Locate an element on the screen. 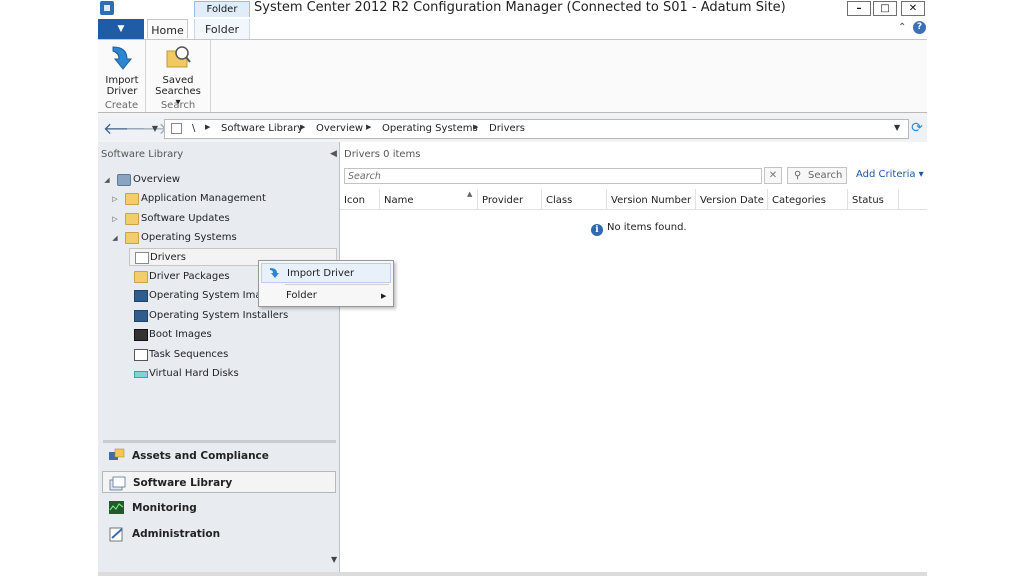 This screenshot has height=576, width=1024. monitoring-icon is located at coordinates (116, 507).